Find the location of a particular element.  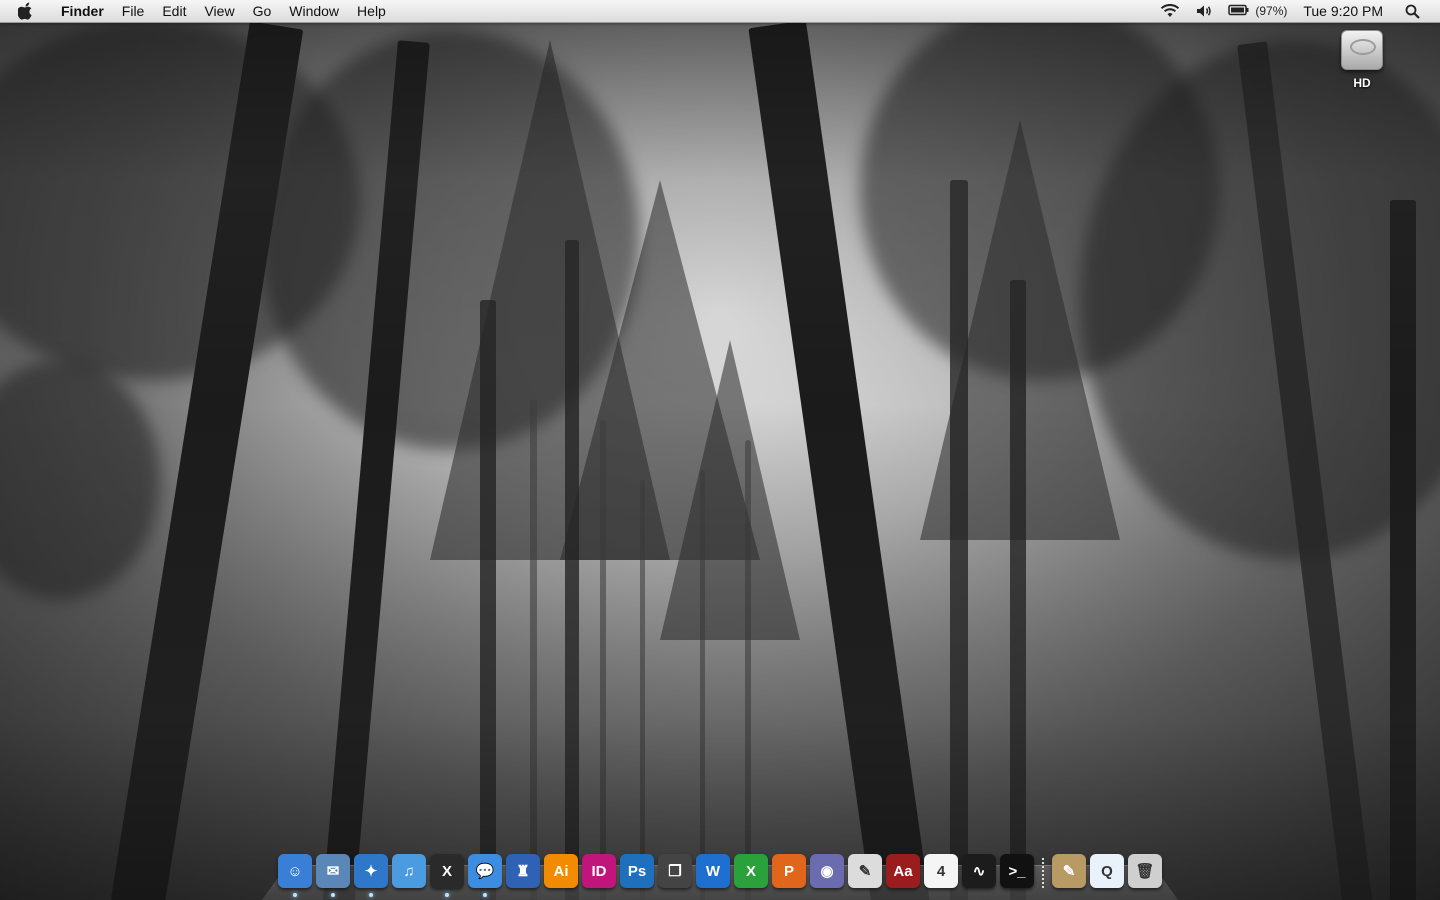

menu-file: File is located at coordinates (133, 11).